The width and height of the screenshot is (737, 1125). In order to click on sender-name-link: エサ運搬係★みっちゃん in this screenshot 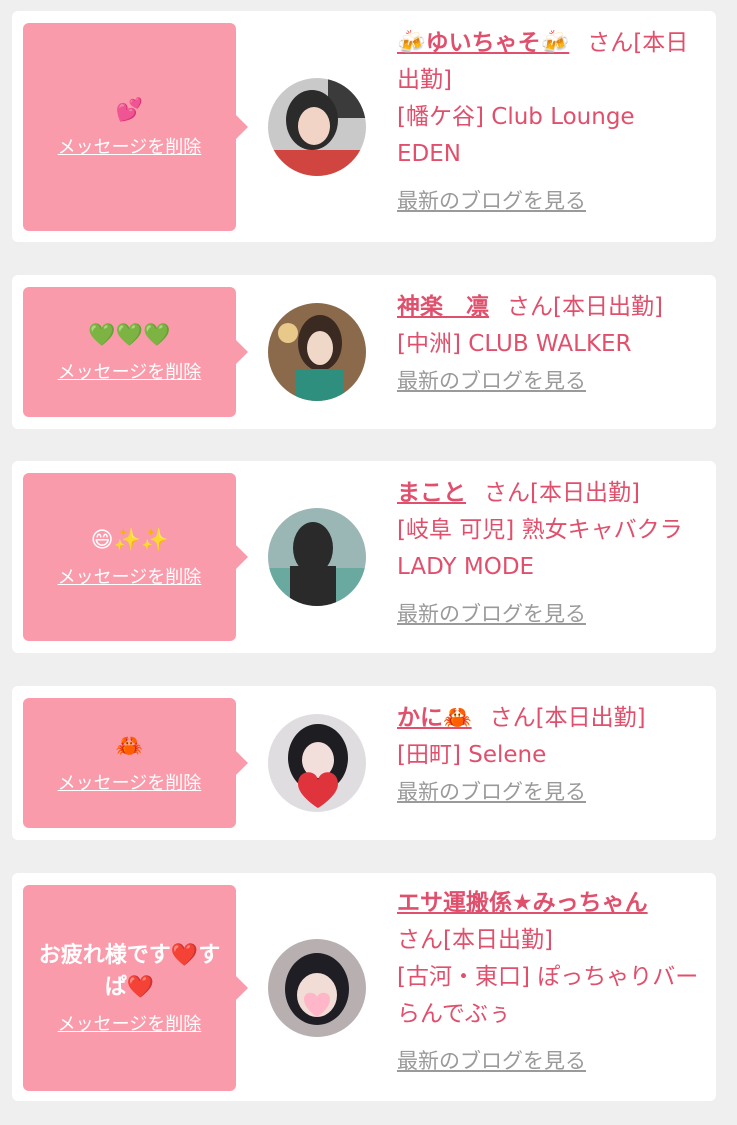, I will do `click(522, 903)`.